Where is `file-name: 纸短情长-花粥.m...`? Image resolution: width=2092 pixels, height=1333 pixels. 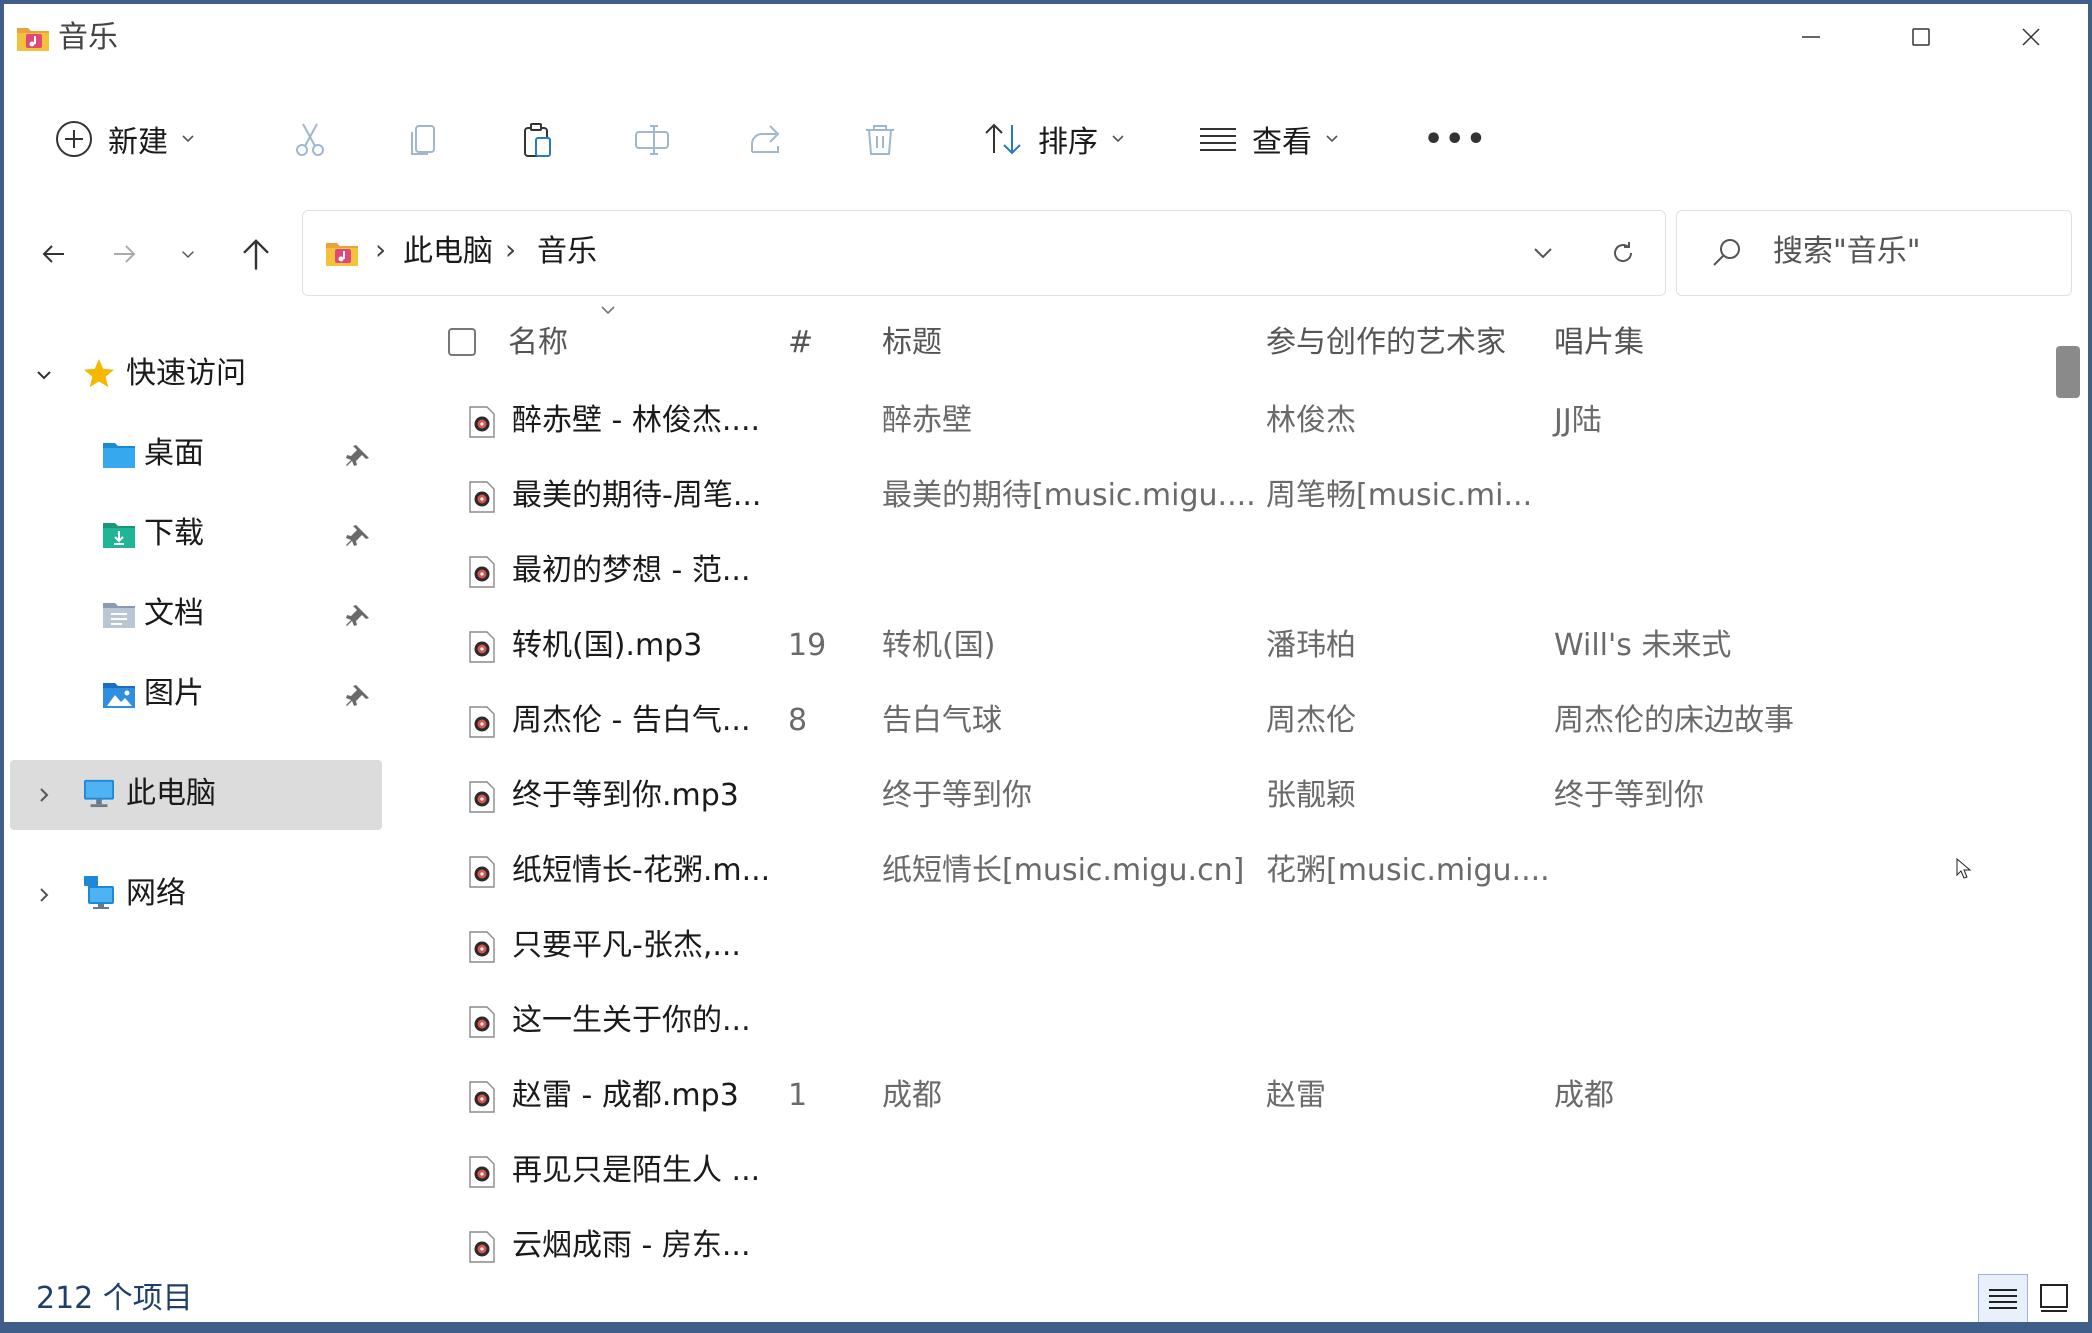
file-name: 纸短情长-花粥.m... is located at coordinates (641, 870).